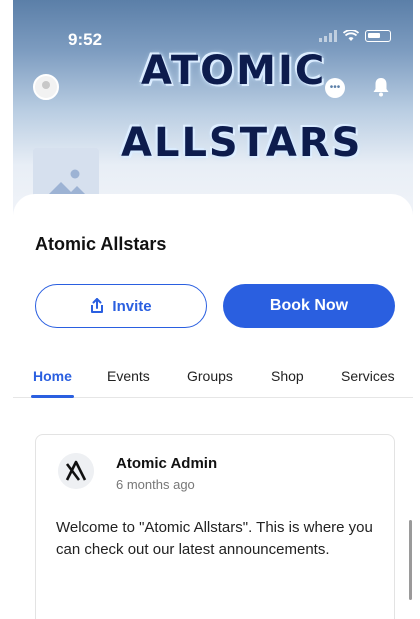 This screenshot has height=619, width=420. I want to click on active-tab-indicator, so click(52, 396).